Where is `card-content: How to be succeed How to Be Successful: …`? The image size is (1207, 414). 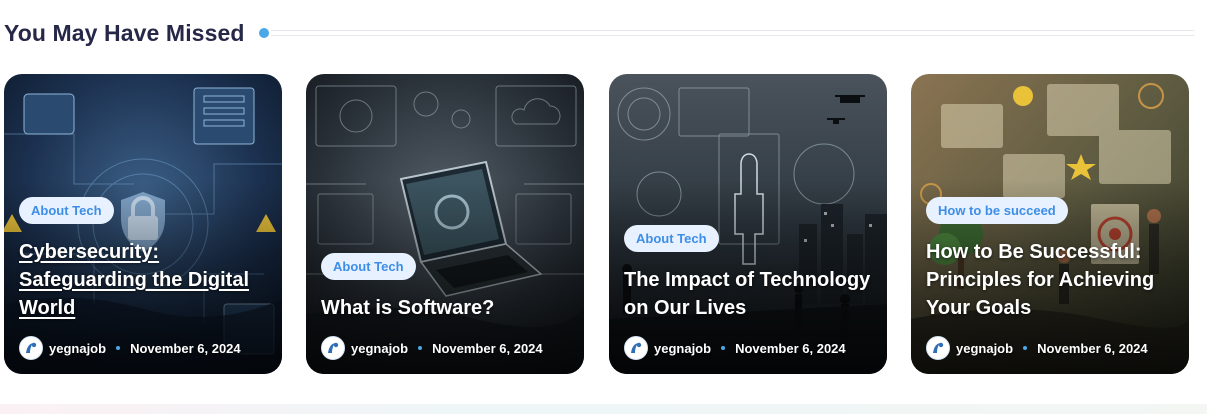
card-content: How to be succeed How to Be Successful: … is located at coordinates (1051, 278).